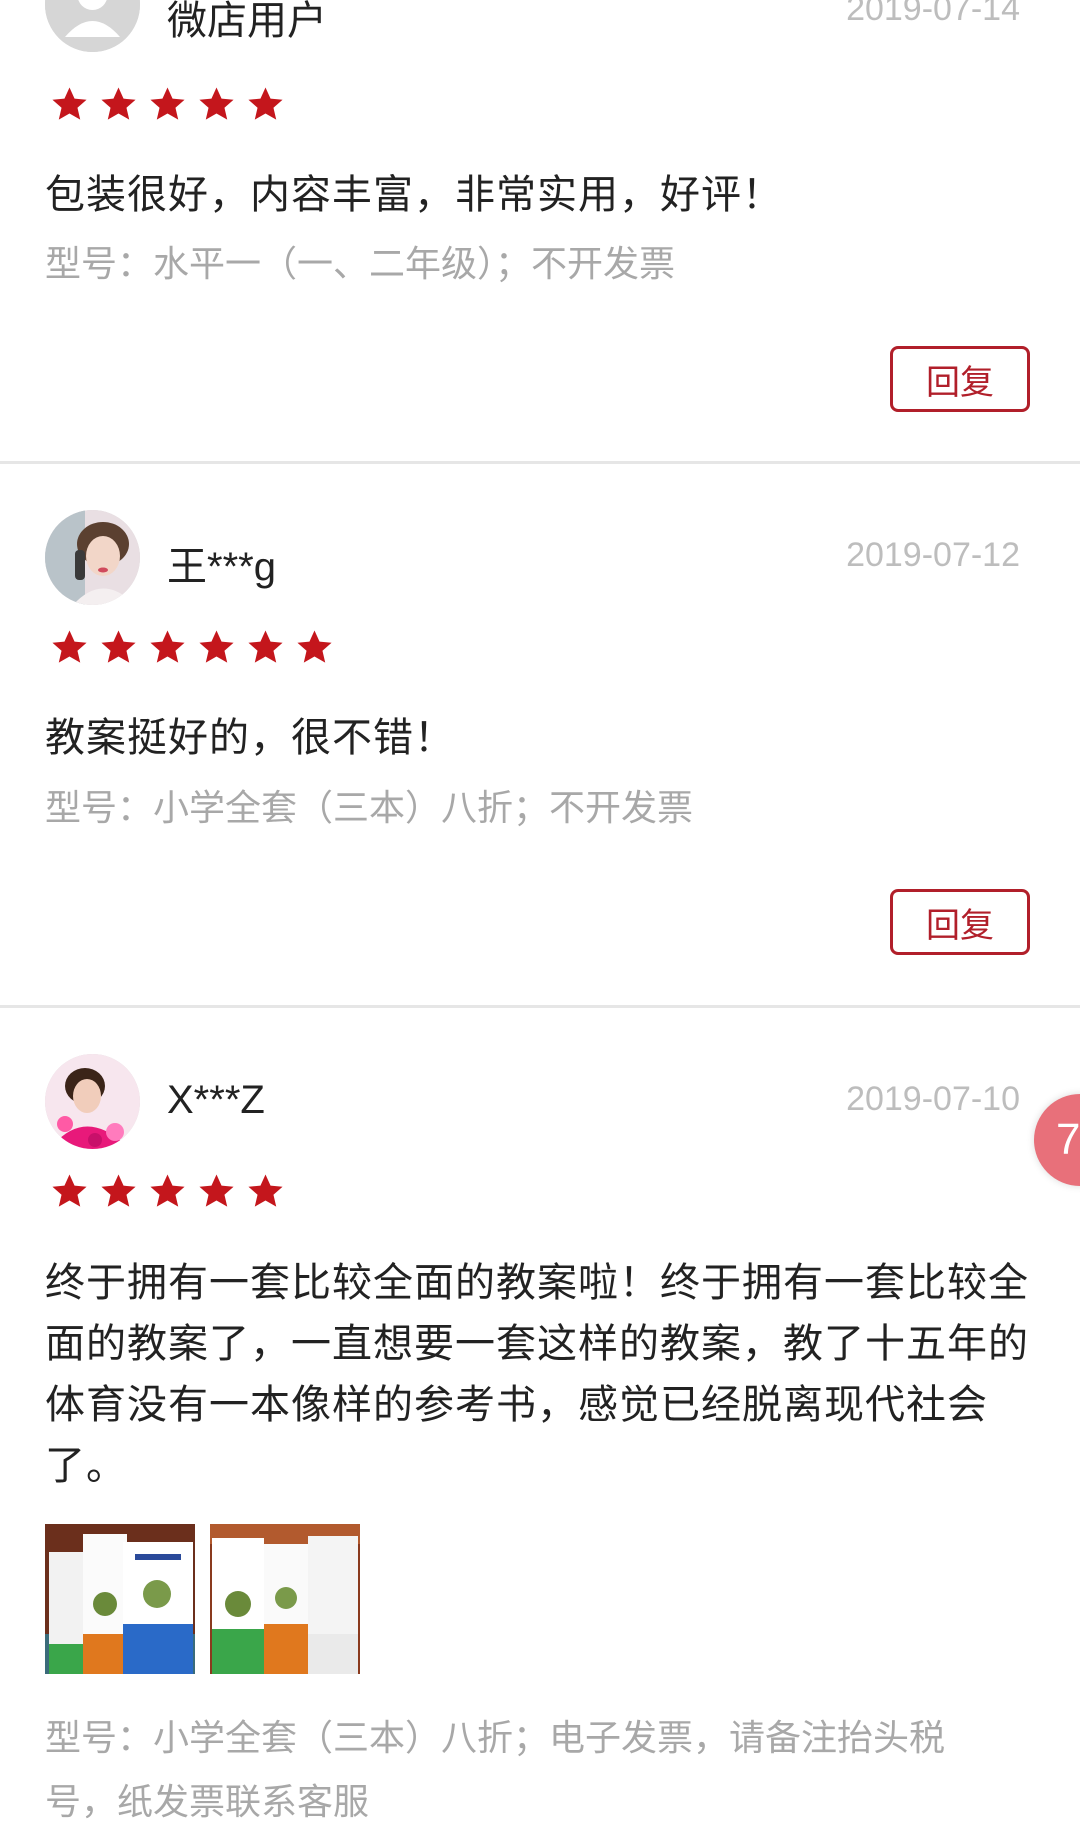 The height and width of the screenshot is (1847, 1080). What do you see at coordinates (250, 738) in the screenshot?
I see `review-content: 教案挺好的，很不错！` at bounding box center [250, 738].